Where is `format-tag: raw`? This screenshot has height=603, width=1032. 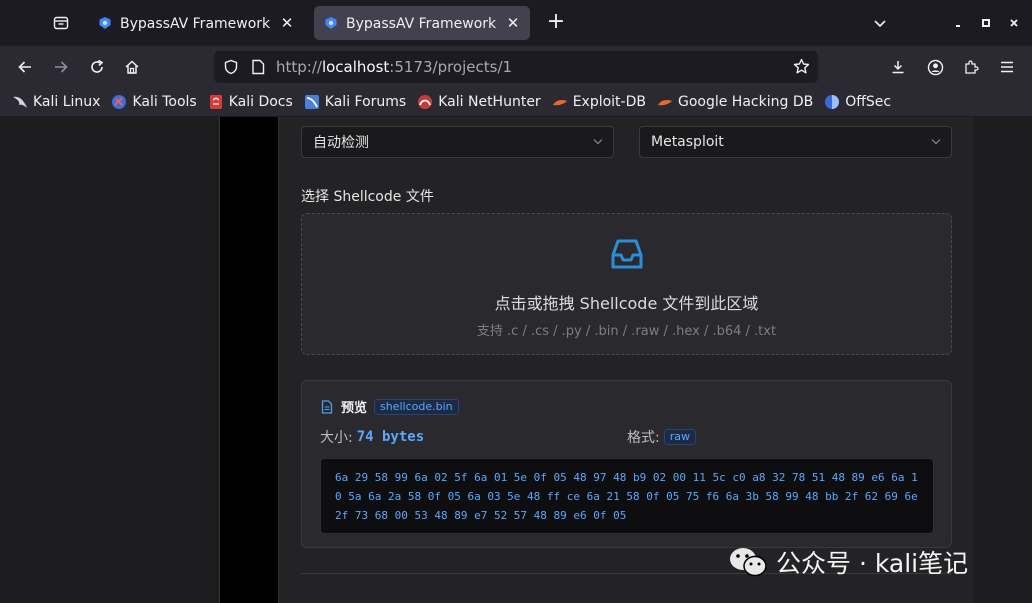 format-tag: raw is located at coordinates (679, 437).